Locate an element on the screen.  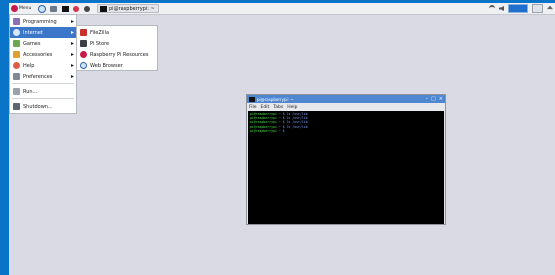
launcher-mathematica is located at coordinates (87, 8).